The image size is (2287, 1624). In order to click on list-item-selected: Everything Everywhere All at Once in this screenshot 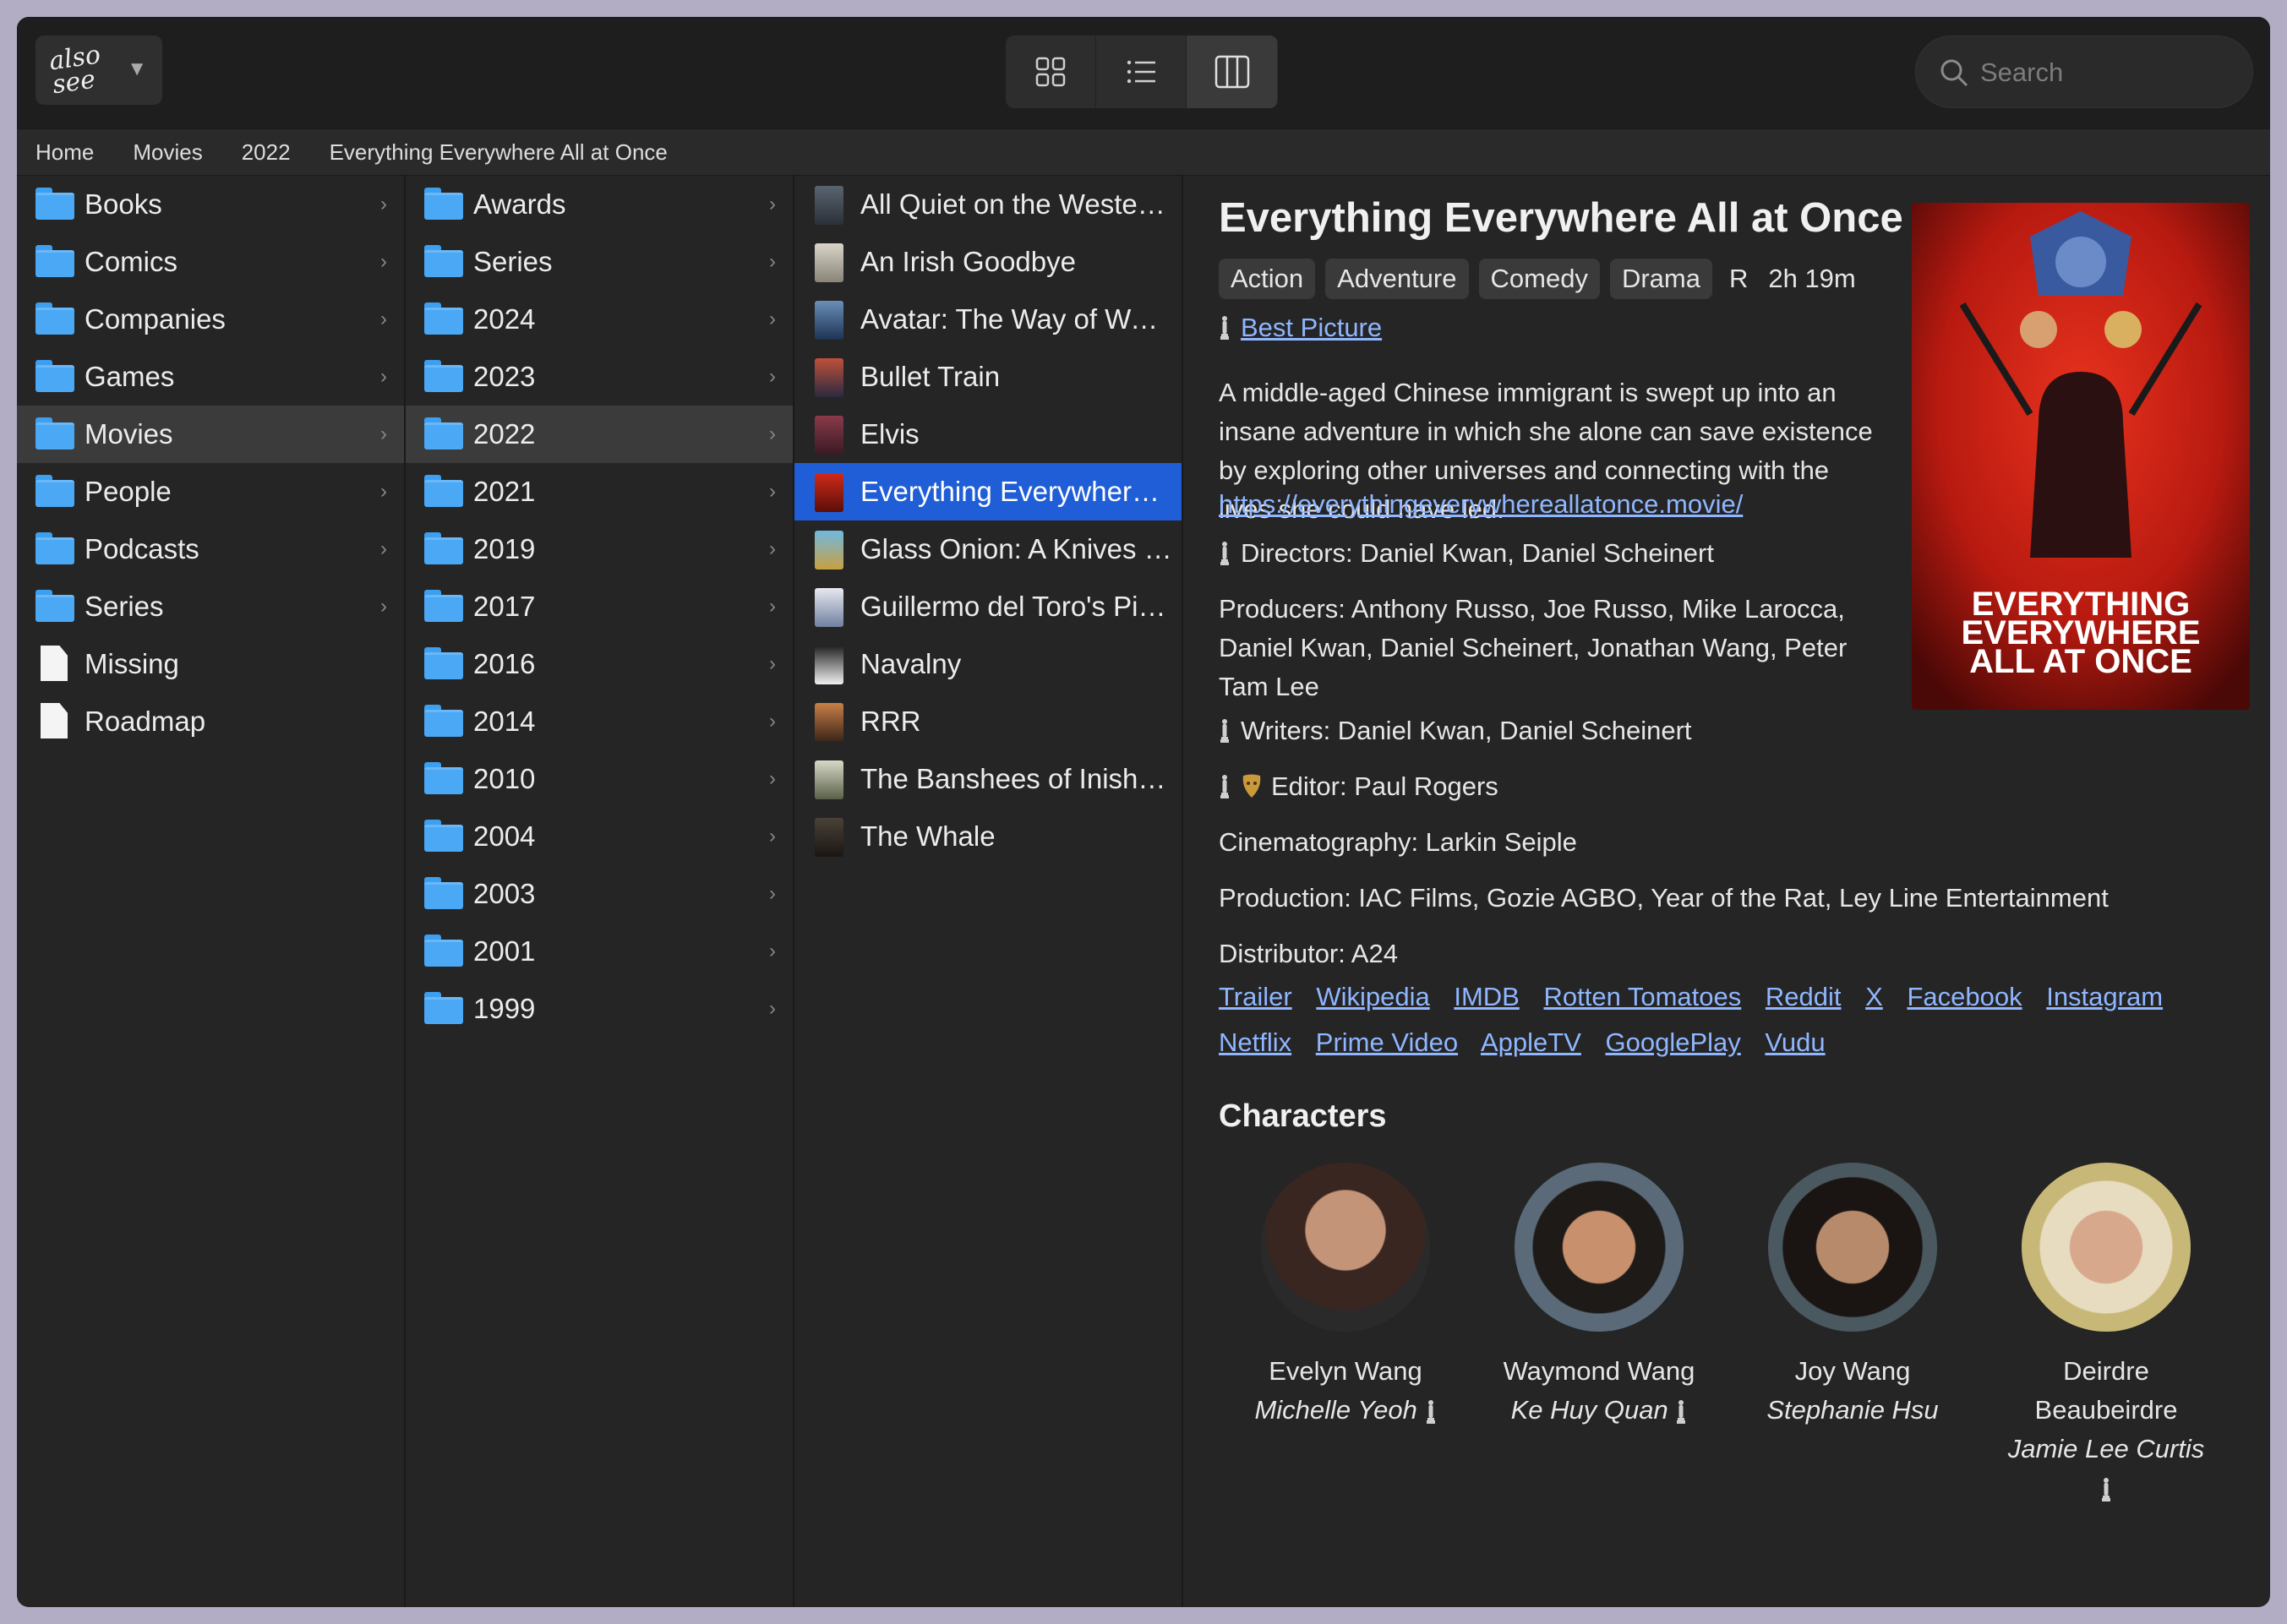, I will do `click(988, 491)`.